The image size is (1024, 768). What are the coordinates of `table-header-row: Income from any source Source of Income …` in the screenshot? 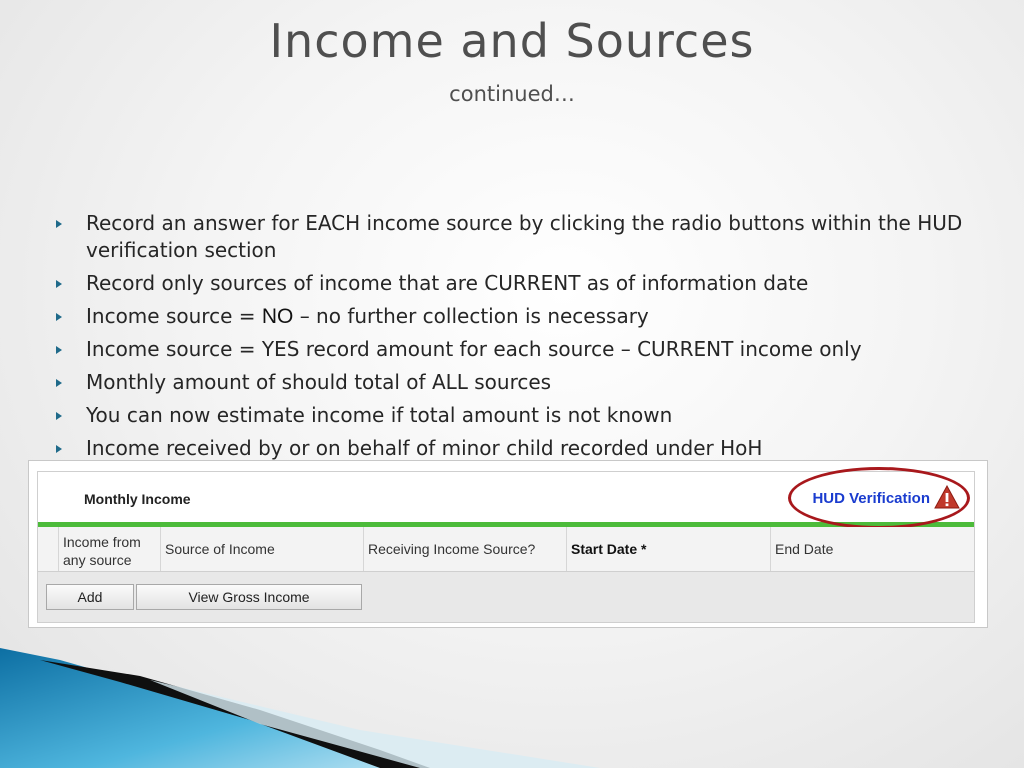 It's located at (506, 549).